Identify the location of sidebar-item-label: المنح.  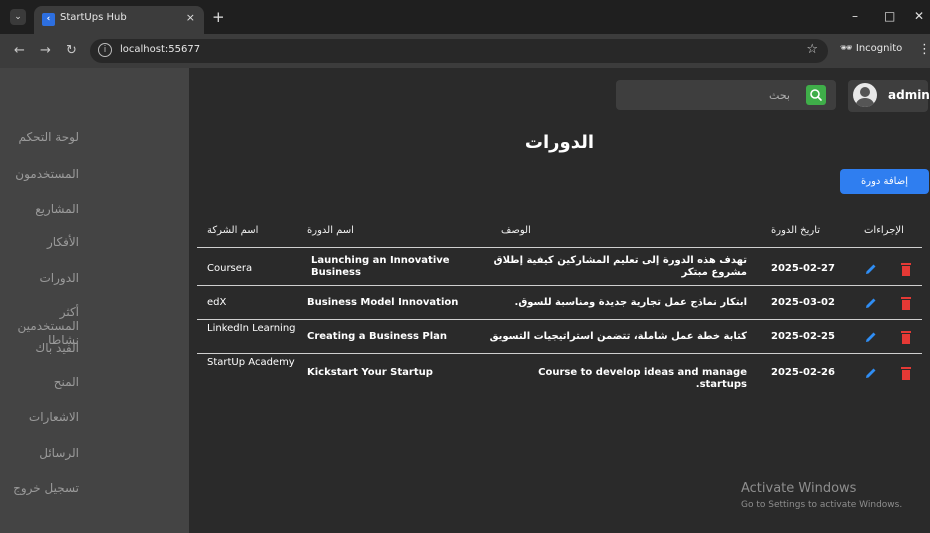
(66, 382).